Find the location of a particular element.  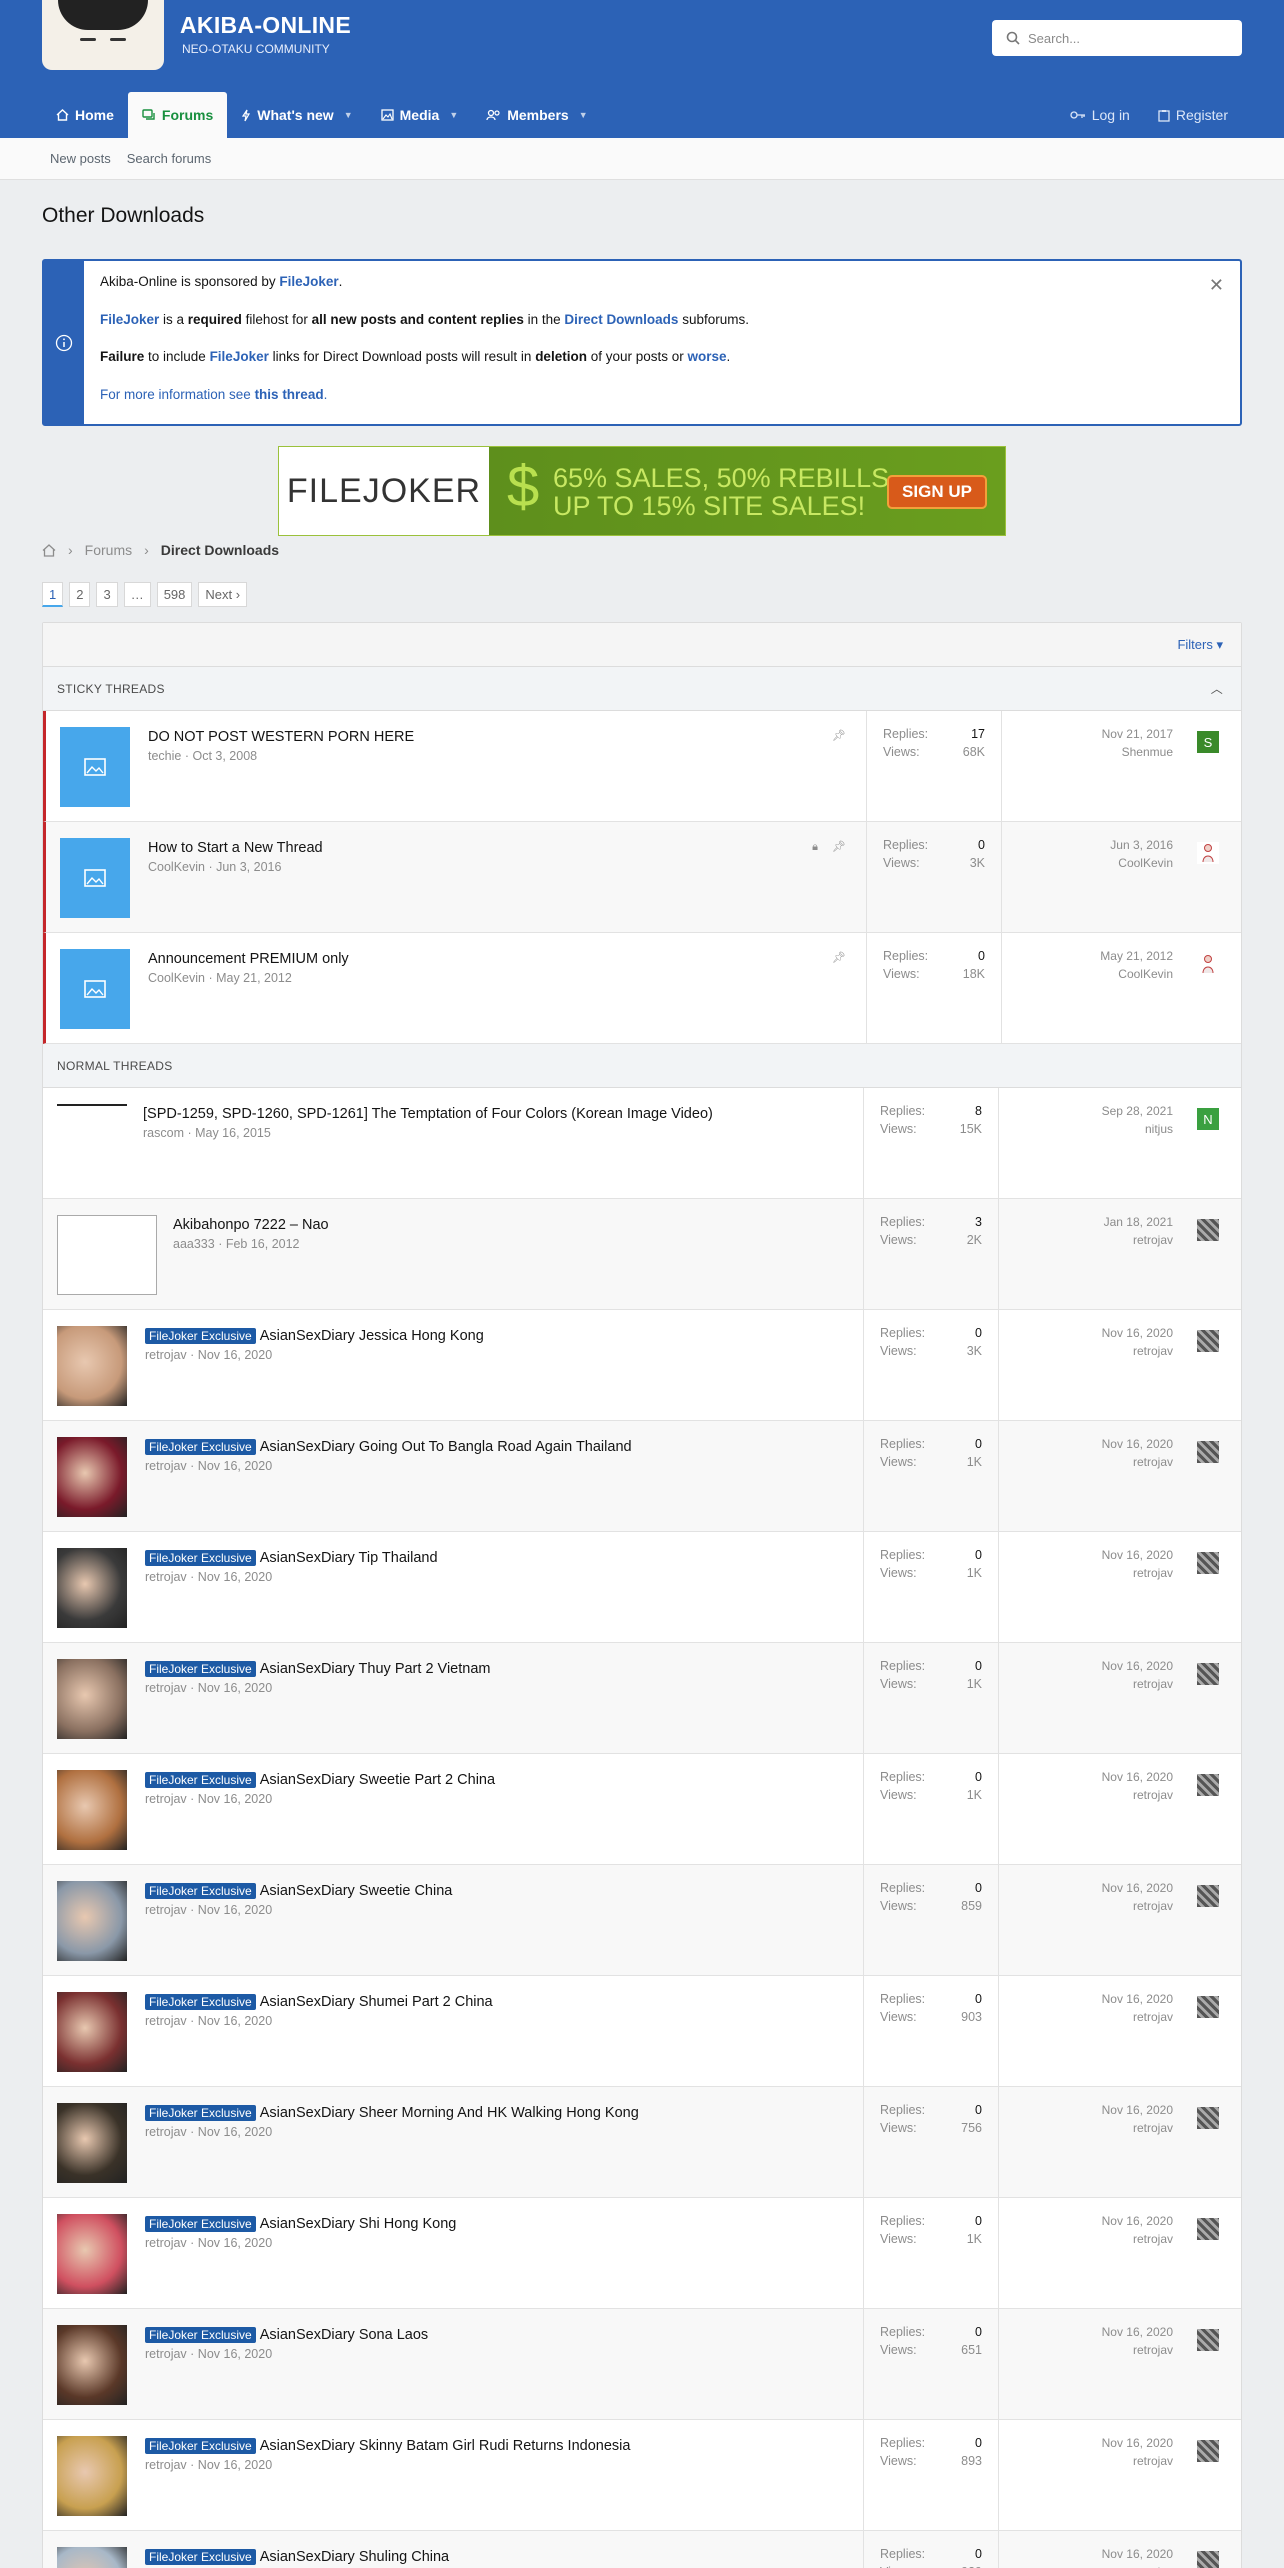

thread-date: Oct 3, 2008 is located at coordinates (224, 756).